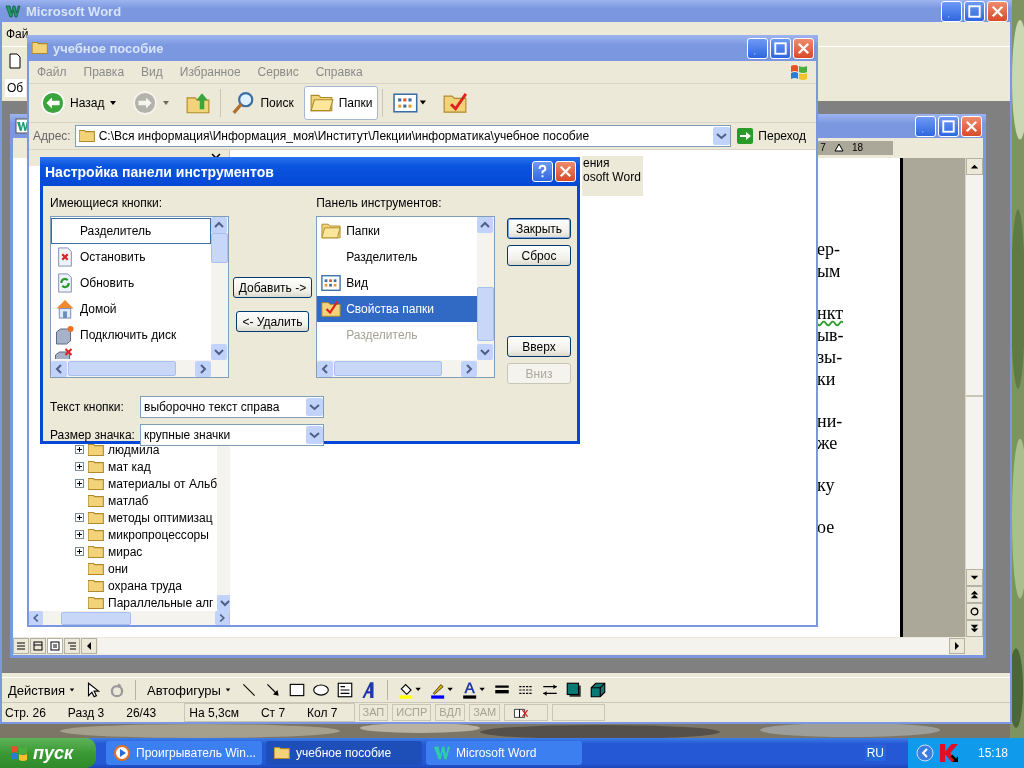  Describe the element at coordinates (838, 148) in the screenshot. I see `indent-marker-icon` at that location.